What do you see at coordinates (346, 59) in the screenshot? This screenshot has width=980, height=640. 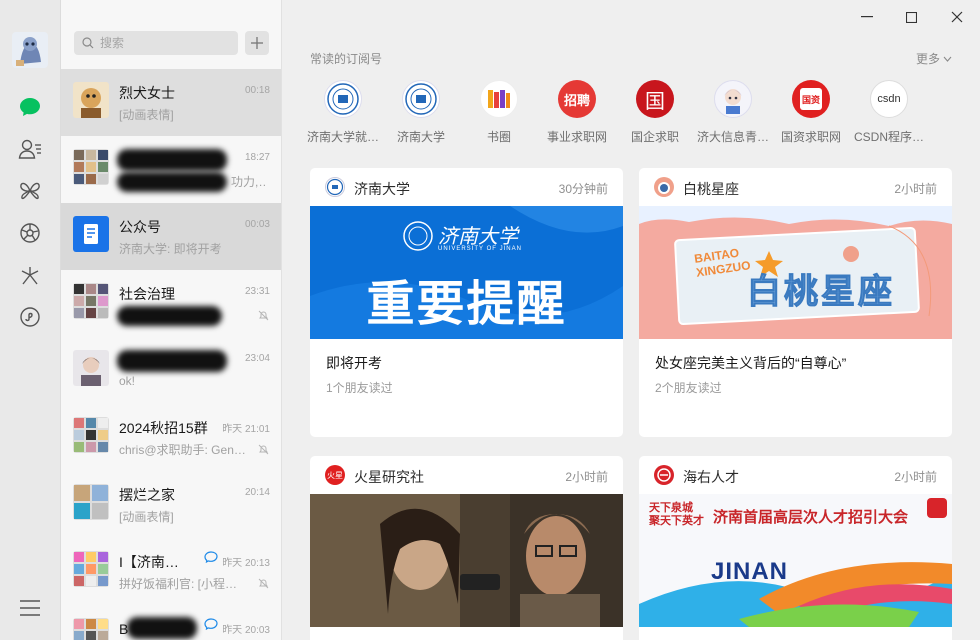 I see `frequent-accounts-label: 常读的订阅号` at bounding box center [346, 59].